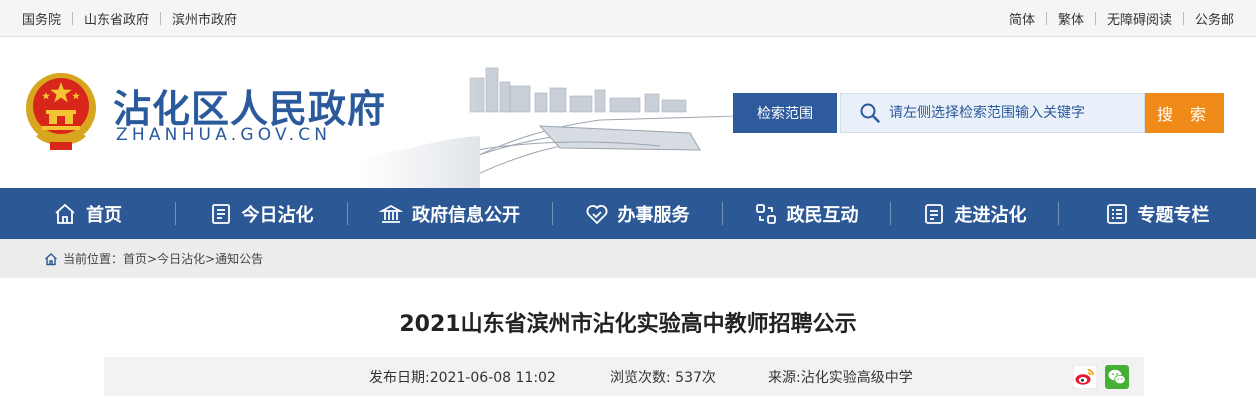  Describe the element at coordinates (239, 258) in the screenshot. I see `breadcrumb-notices: 通知公告` at that location.